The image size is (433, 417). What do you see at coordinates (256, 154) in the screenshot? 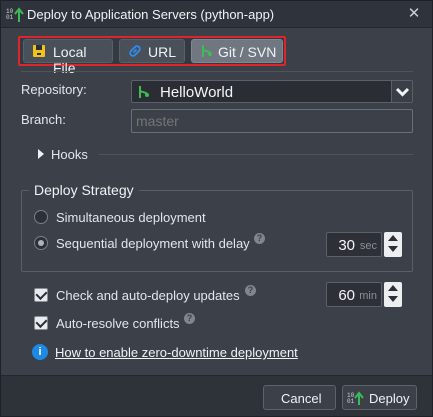
I see `hooks-divider` at bounding box center [256, 154].